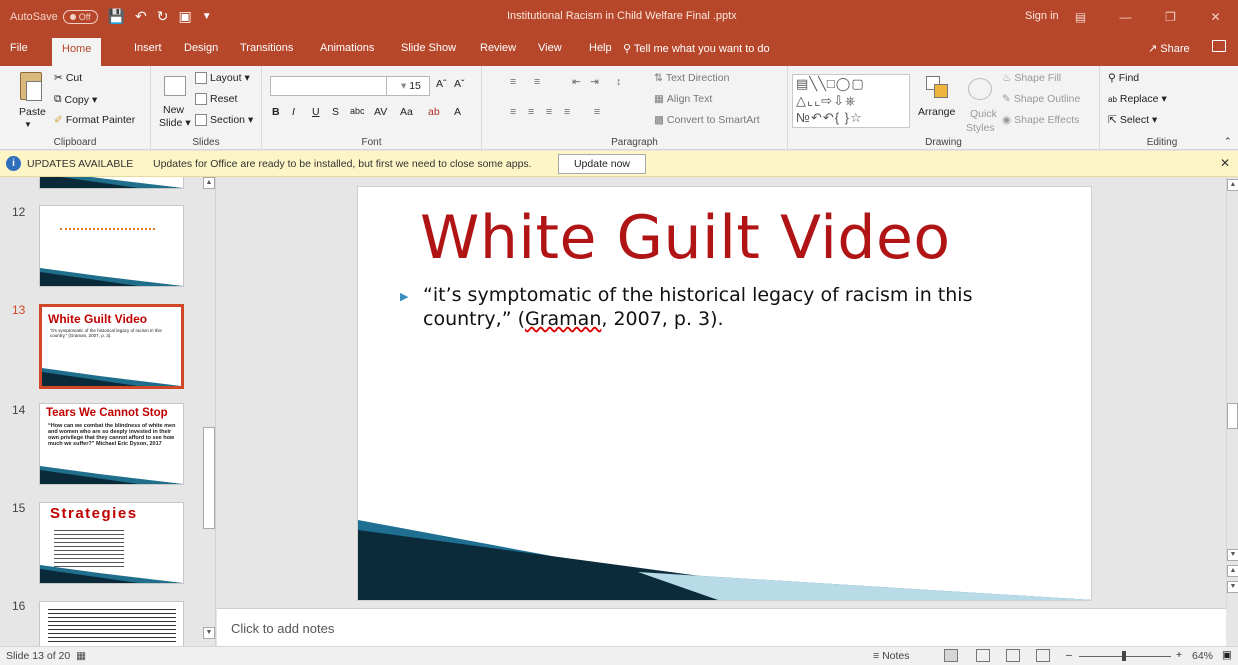 Image resolution: width=1238 pixels, height=665 pixels. What do you see at coordinates (459, 84) in the screenshot?
I see `shrink-font-icon: Aˇ` at bounding box center [459, 84].